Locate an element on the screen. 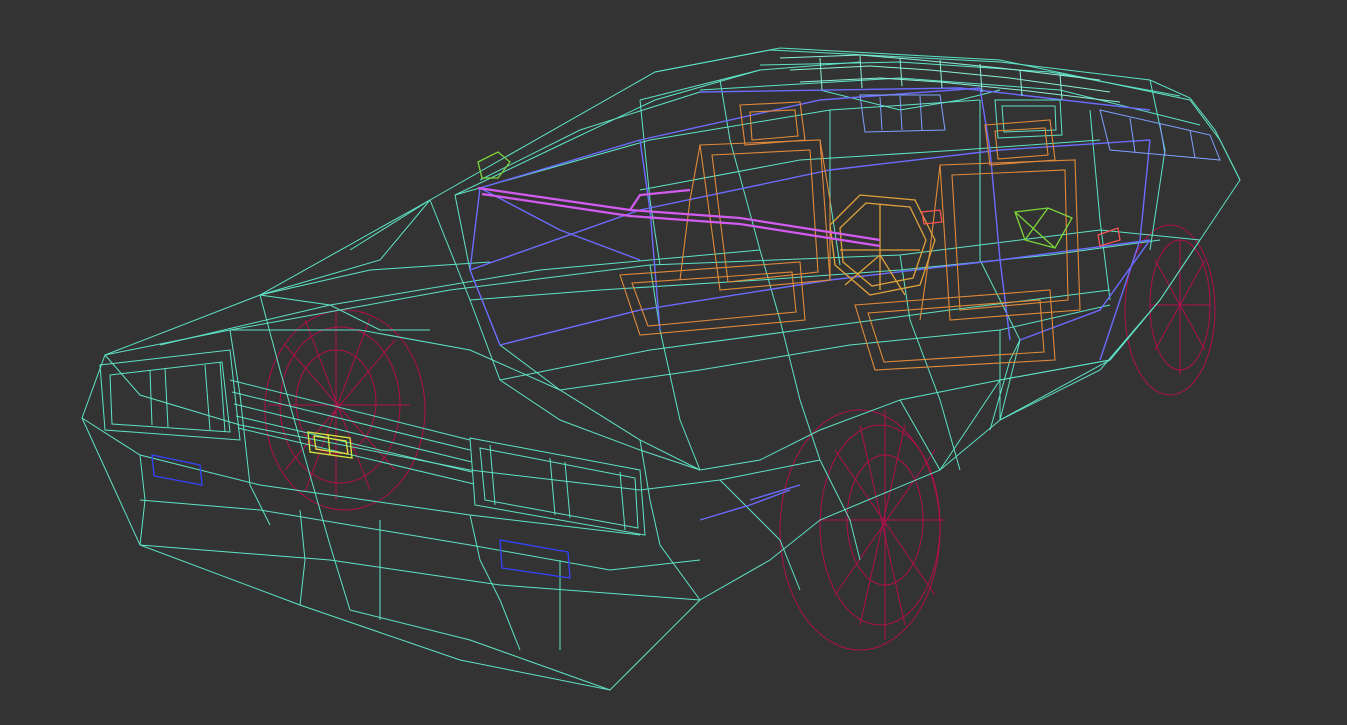  left-headlight-housing is located at coordinates (170, 395).